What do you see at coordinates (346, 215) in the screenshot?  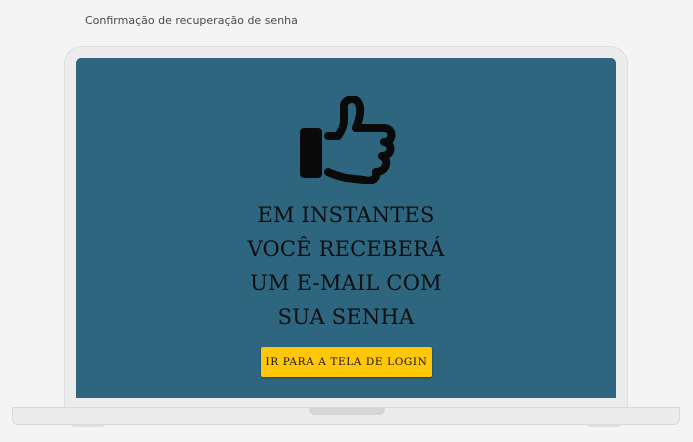 I see `message-line: EM INSTANTES` at bounding box center [346, 215].